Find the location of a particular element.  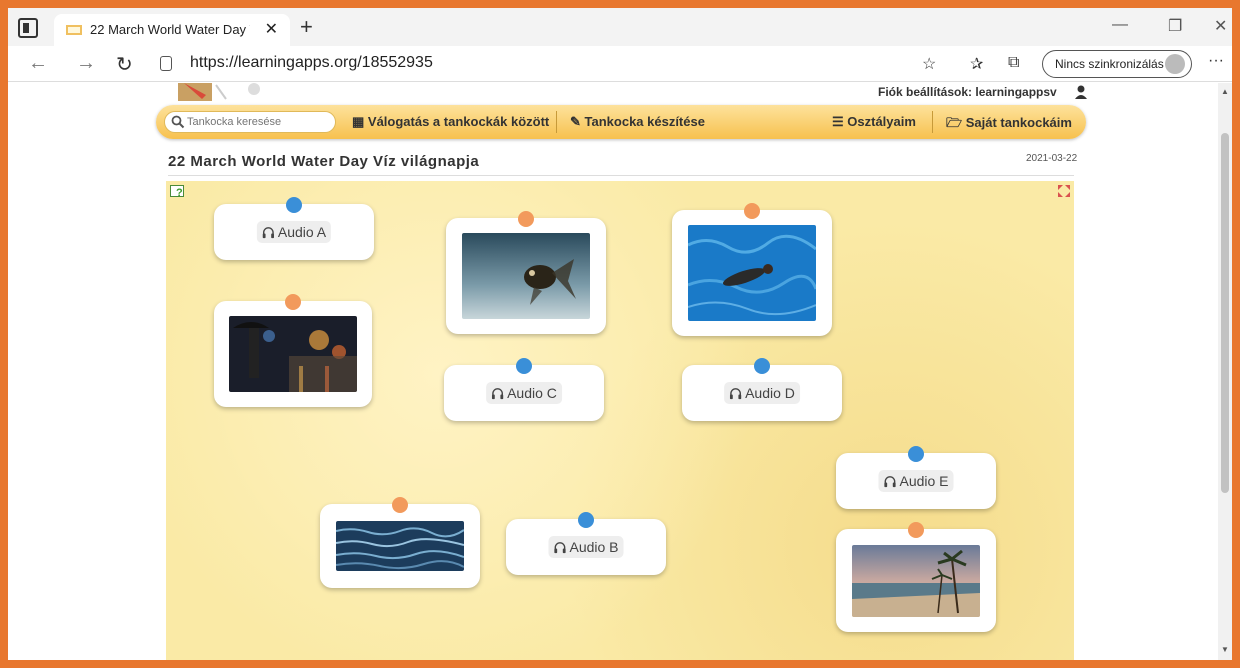

collections-icon: ⧉ is located at coordinates (1013, 63).